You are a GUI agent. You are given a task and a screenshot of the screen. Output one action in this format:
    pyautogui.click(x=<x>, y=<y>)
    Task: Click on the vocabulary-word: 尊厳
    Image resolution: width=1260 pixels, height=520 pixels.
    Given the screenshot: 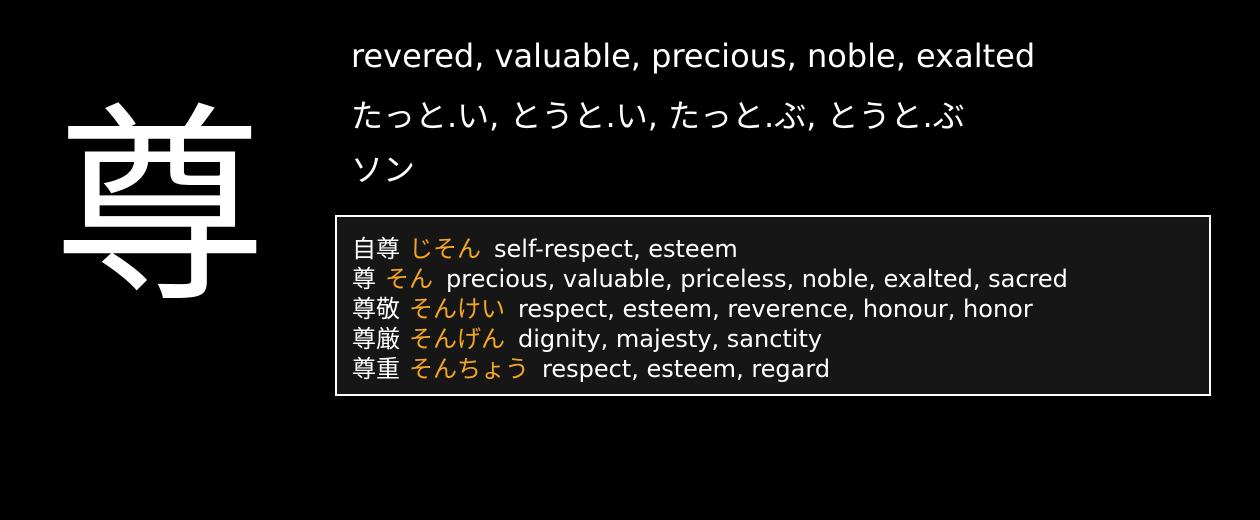 What is the action you would take?
    pyautogui.click(x=376, y=339)
    